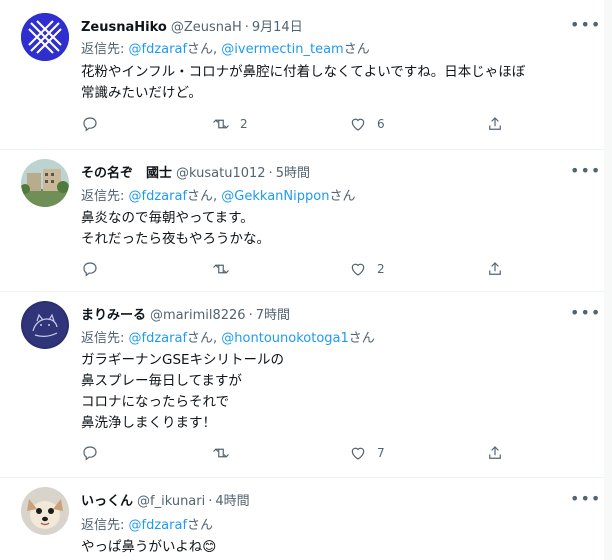  What do you see at coordinates (608, 280) in the screenshot?
I see `scrollbar-track` at bounding box center [608, 280].